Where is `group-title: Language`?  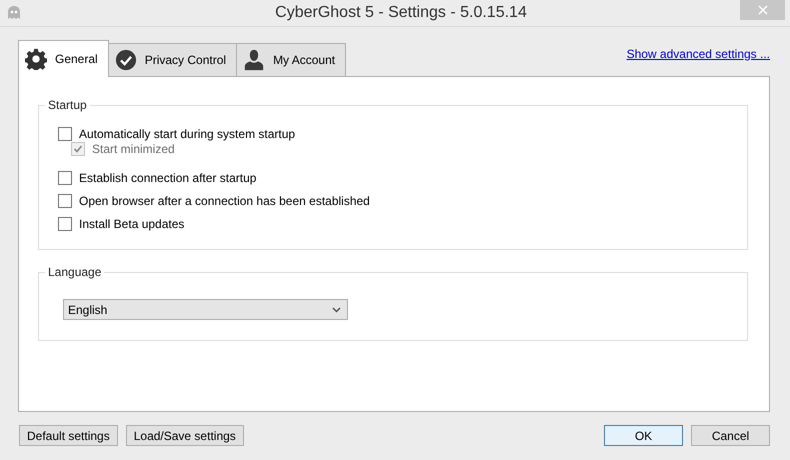
group-title: Language is located at coordinates (74, 272).